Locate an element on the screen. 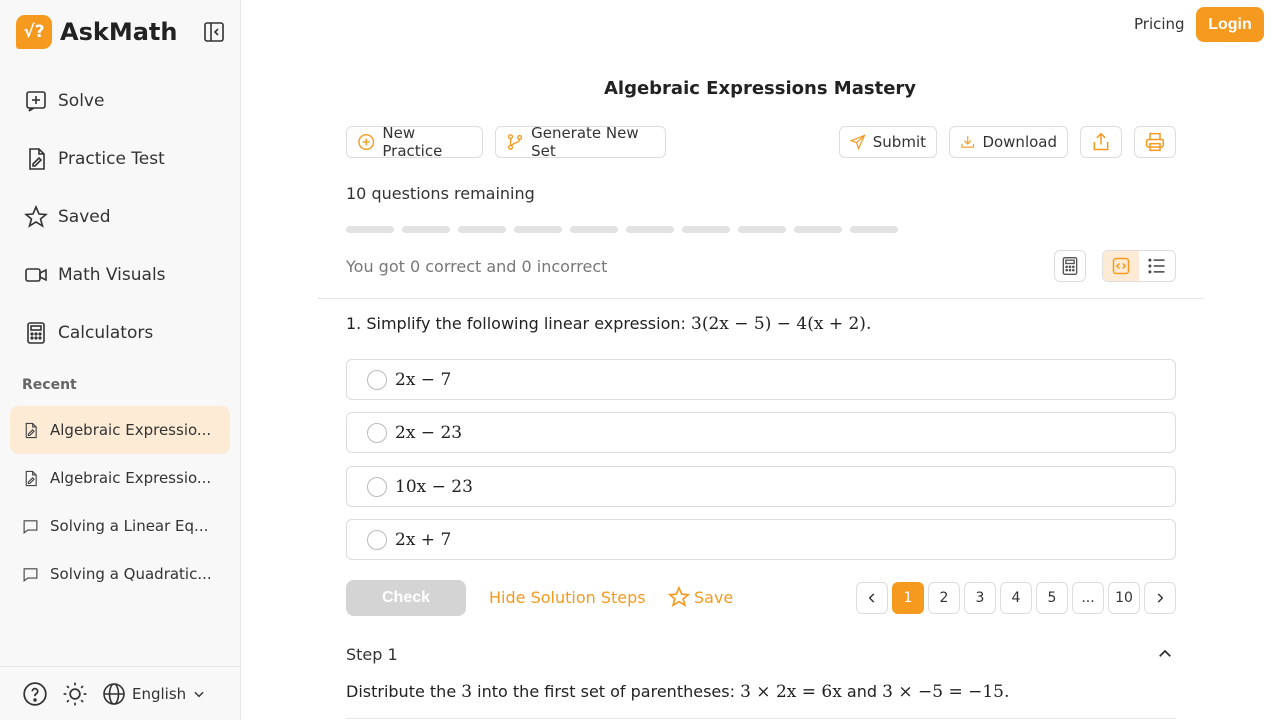 The width and height of the screenshot is (1280, 720). share-button is located at coordinates (1101, 142).